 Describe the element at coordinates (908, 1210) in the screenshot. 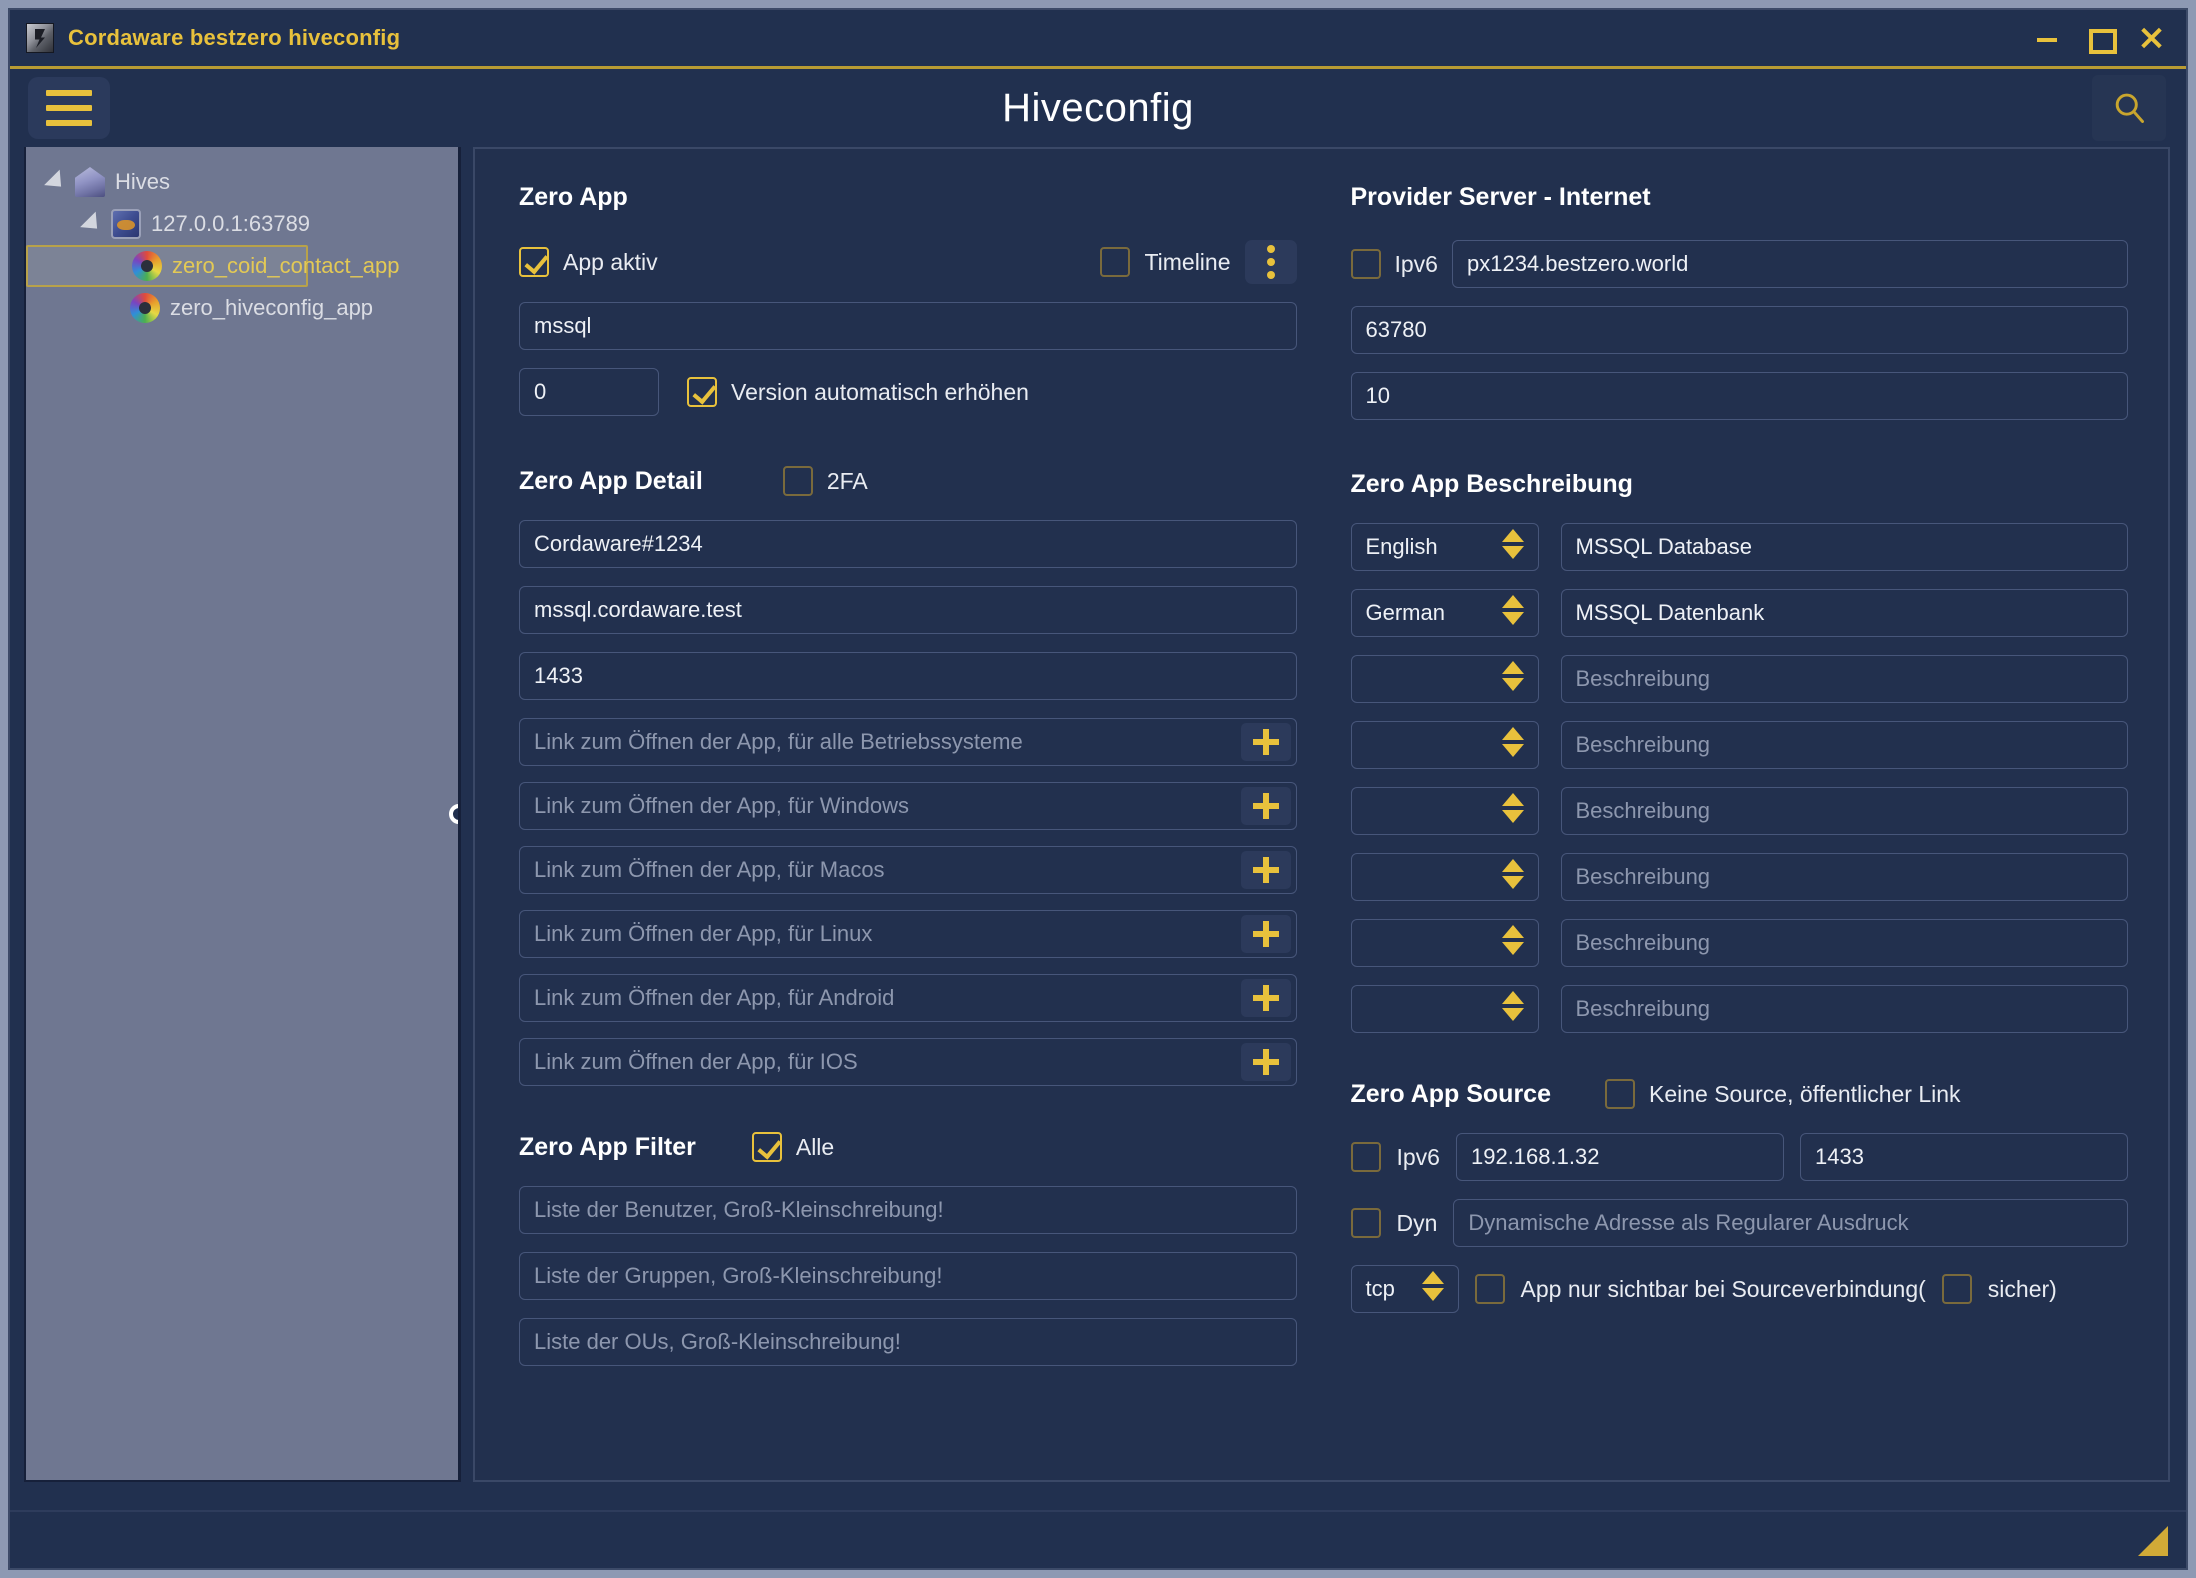

I see `filter-users-input` at that location.